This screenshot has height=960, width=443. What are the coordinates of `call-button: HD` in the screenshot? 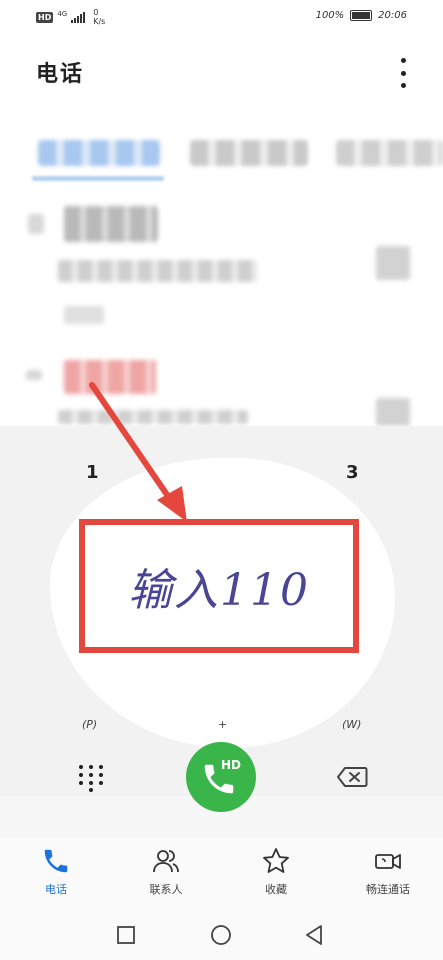 It's located at (221, 777).